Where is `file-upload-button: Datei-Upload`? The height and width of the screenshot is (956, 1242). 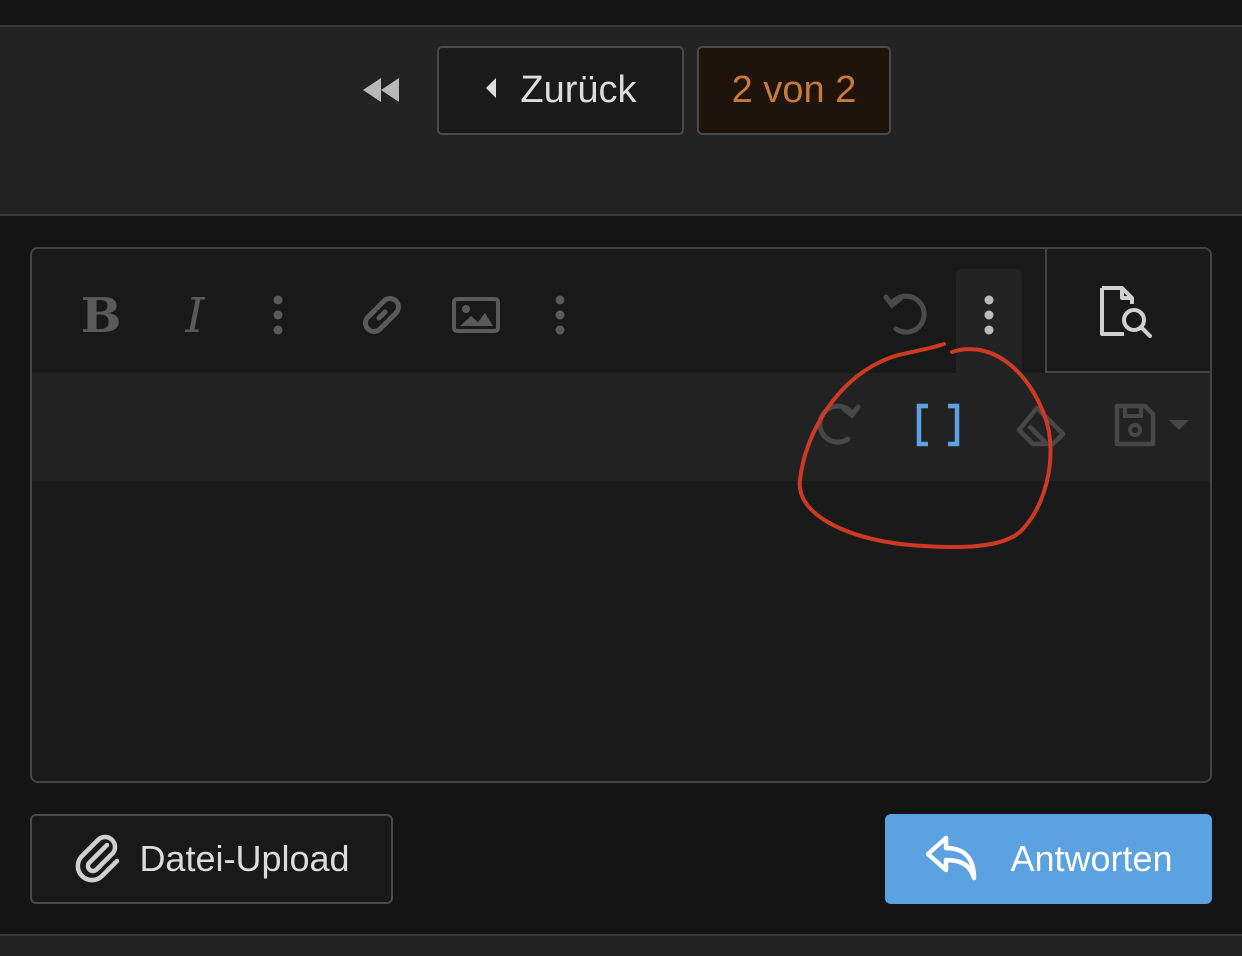
file-upload-button: Datei-Upload is located at coordinates (211, 859).